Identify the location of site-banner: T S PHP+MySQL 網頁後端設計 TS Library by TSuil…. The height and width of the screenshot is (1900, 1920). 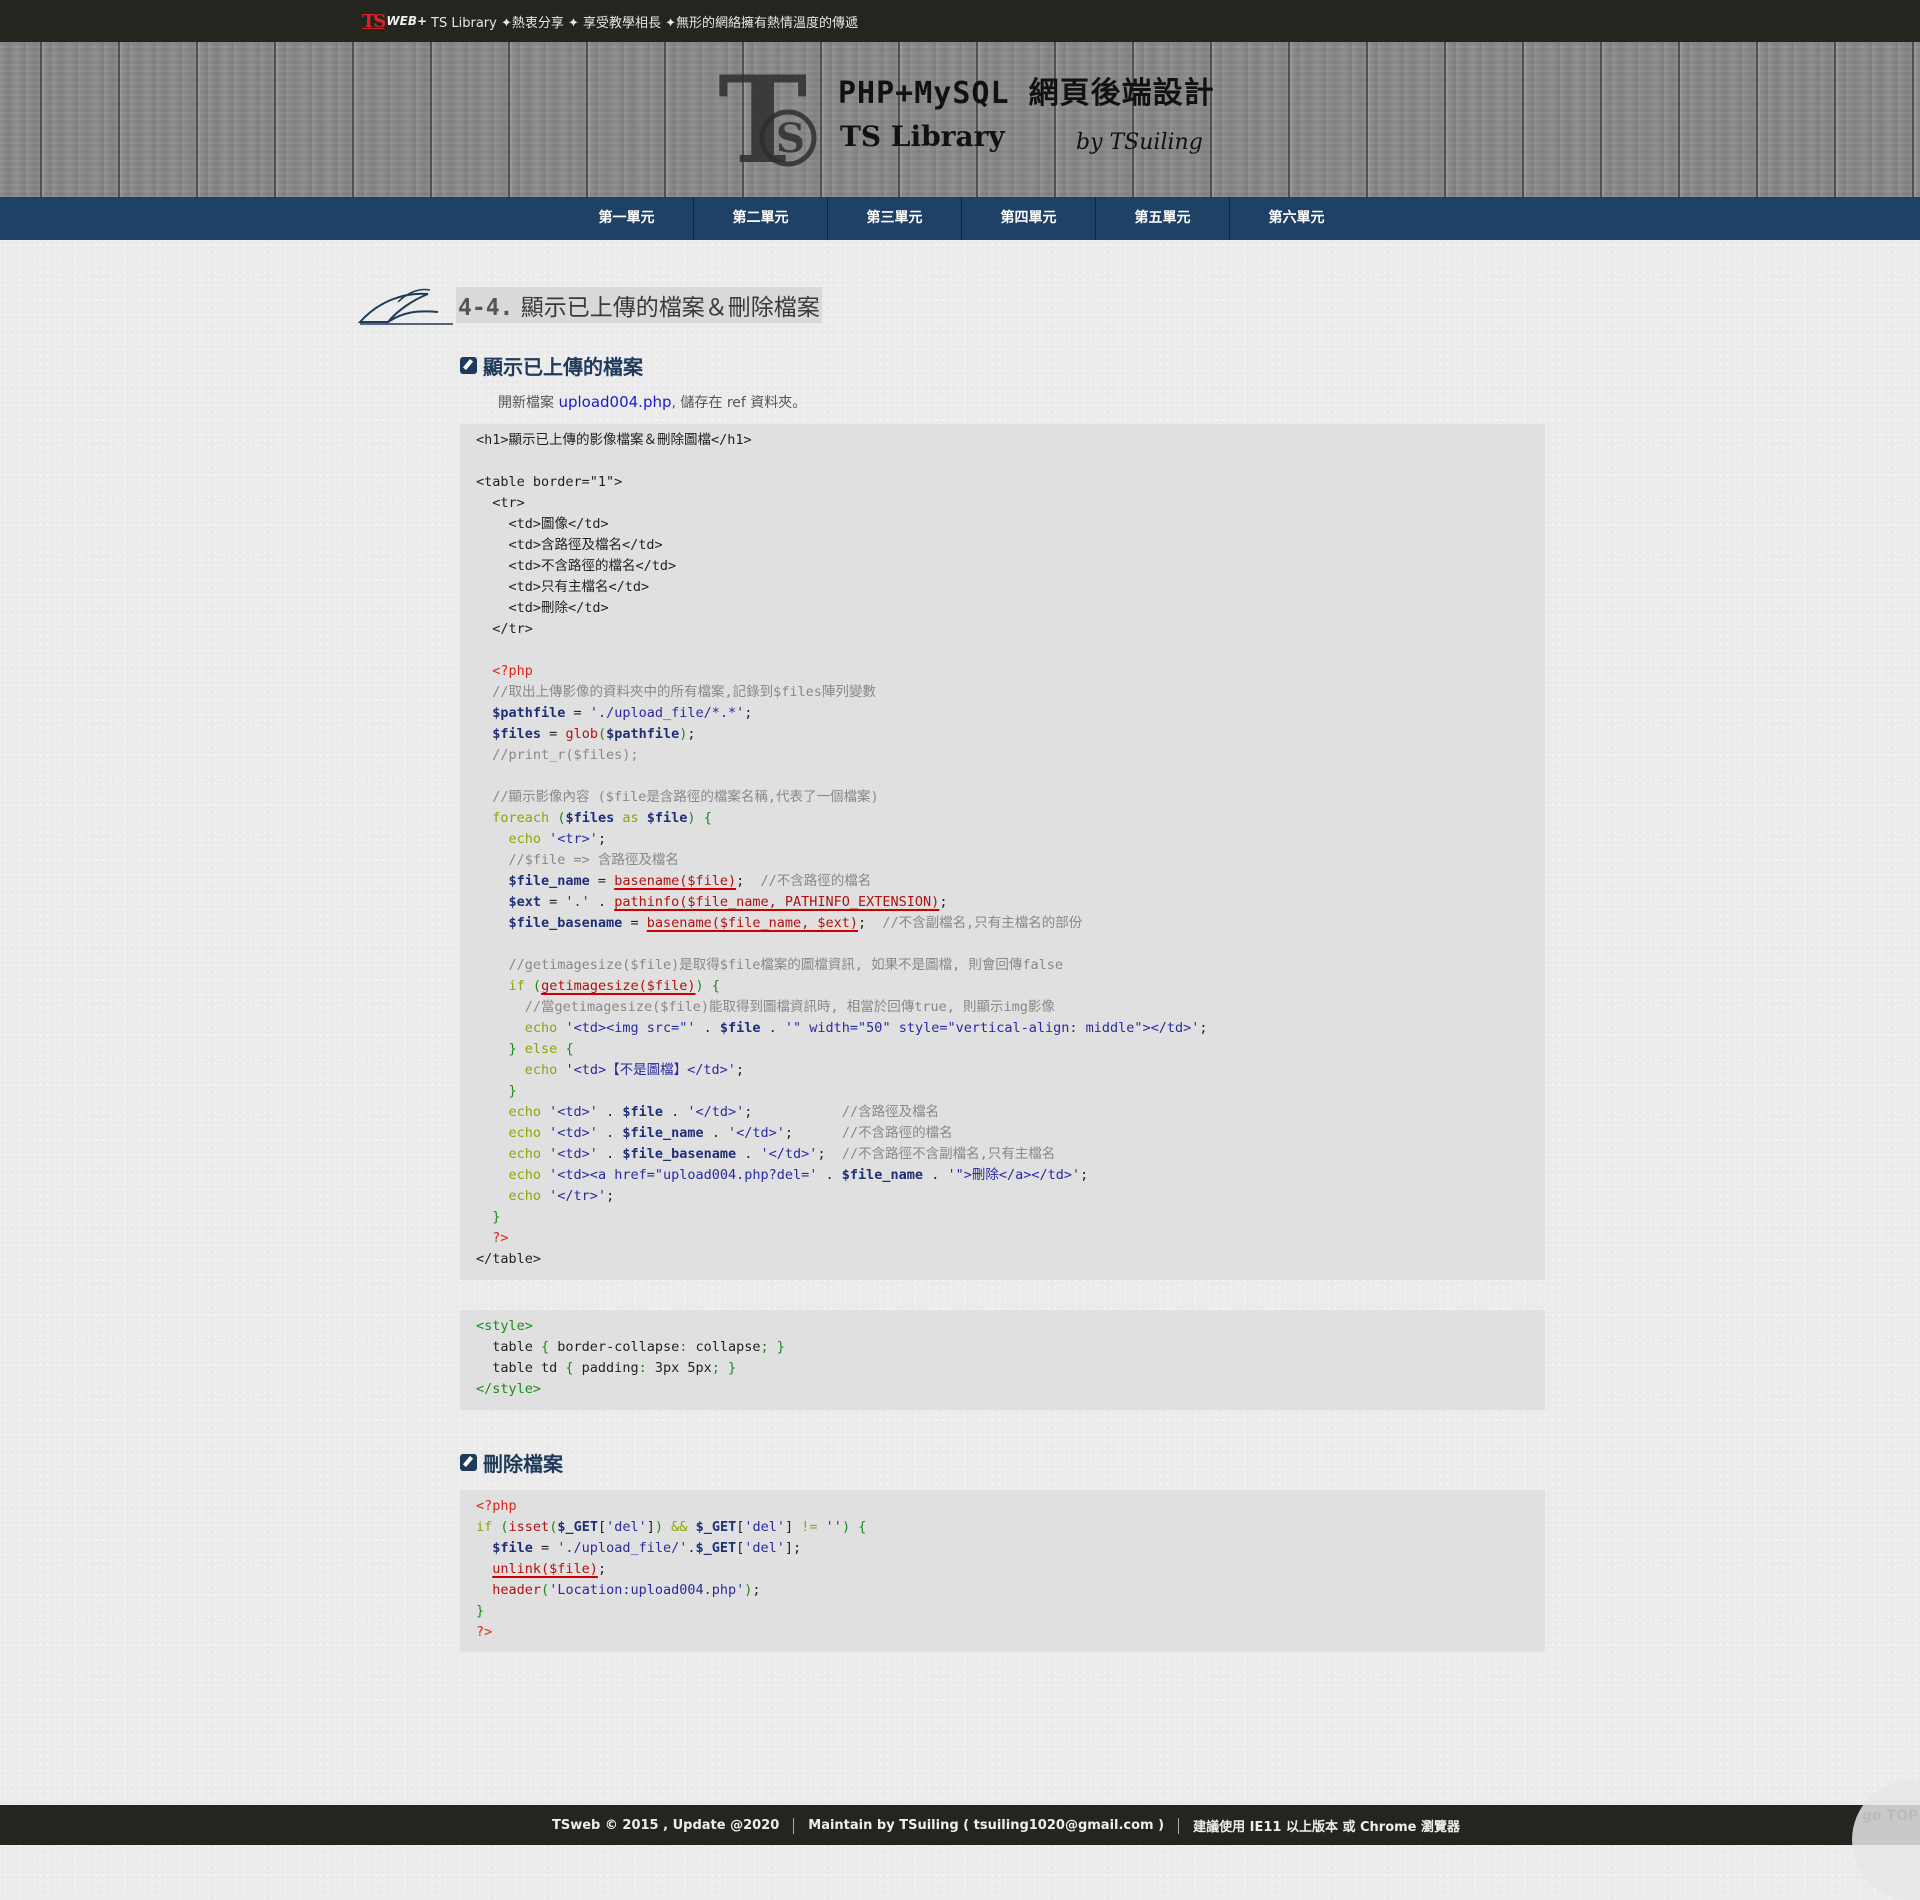
(960, 120).